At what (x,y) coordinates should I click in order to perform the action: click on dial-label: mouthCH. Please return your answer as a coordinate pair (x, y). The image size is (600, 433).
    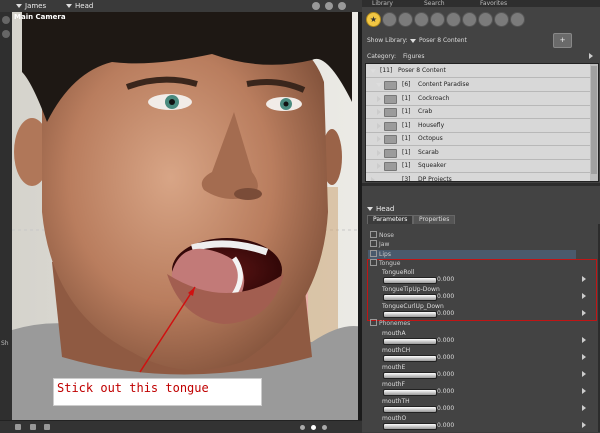
    Looking at the image, I should click on (396, 350).